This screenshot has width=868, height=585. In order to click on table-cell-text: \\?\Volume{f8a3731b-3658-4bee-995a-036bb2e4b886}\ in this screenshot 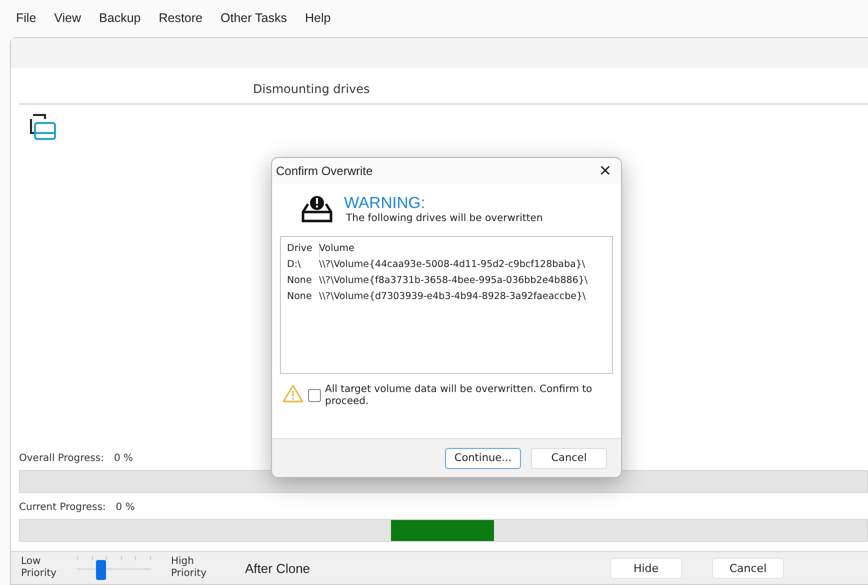, I will do `click(453, 281)`.